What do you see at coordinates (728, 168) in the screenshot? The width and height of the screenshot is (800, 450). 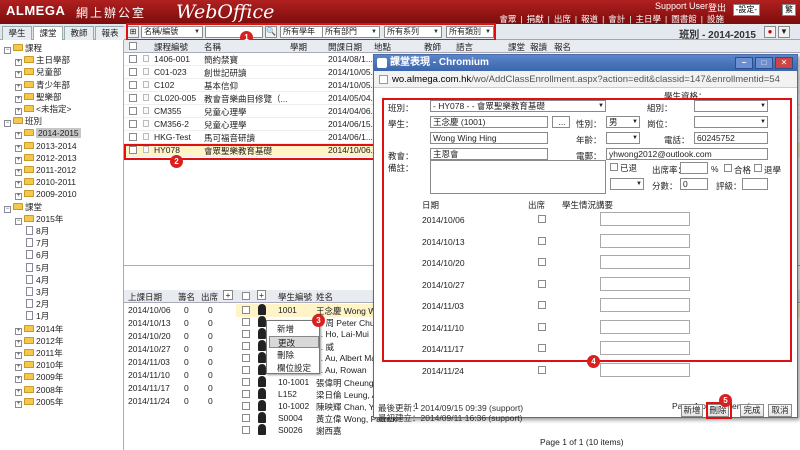 I see `pass-checkbox` at bounding box center [728, 168].